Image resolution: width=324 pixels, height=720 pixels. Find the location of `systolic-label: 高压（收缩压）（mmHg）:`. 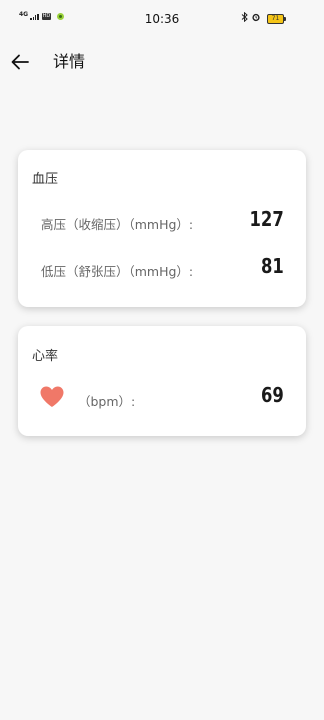

systolic-label: 高压（收缩压）（mmHg）: is located at coordinates (117, 224).